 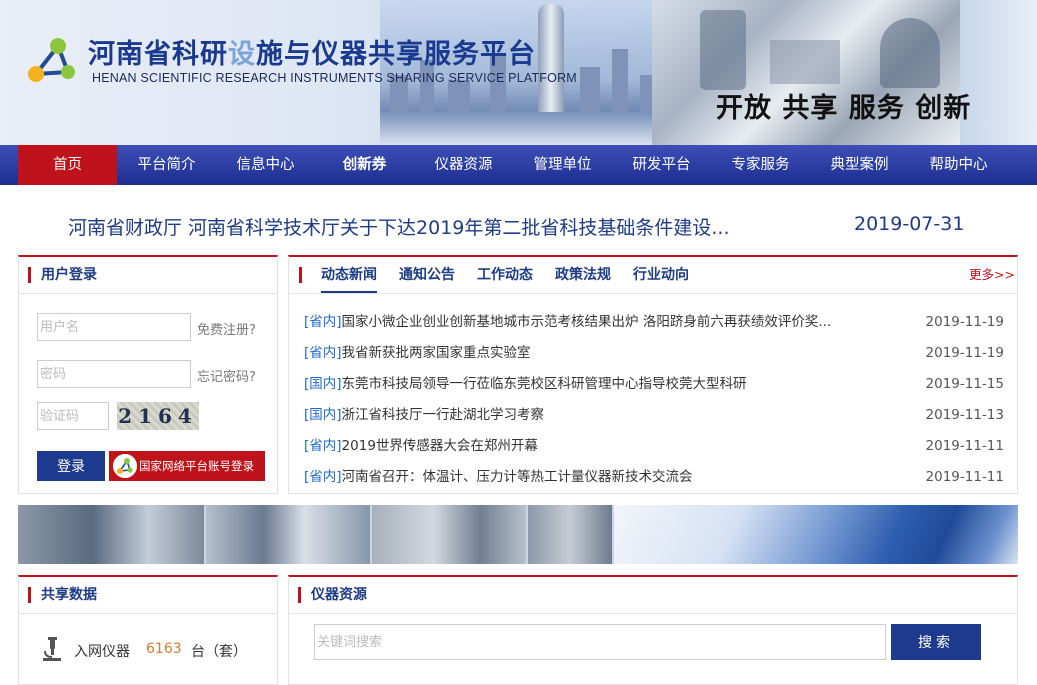 I want to click on news-title-link: 河南省召开：体温计、压力计等热工计量仪器新技术交流会, so click(x=517, y=477).